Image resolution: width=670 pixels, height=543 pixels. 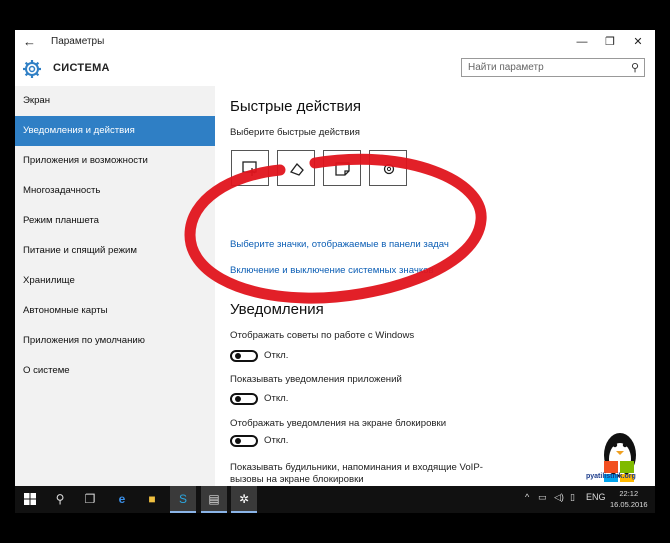 What do you see at coordinates (122, 499) in the screenshot?
I see `edge-icon: e` at bounding box center [122, 499].